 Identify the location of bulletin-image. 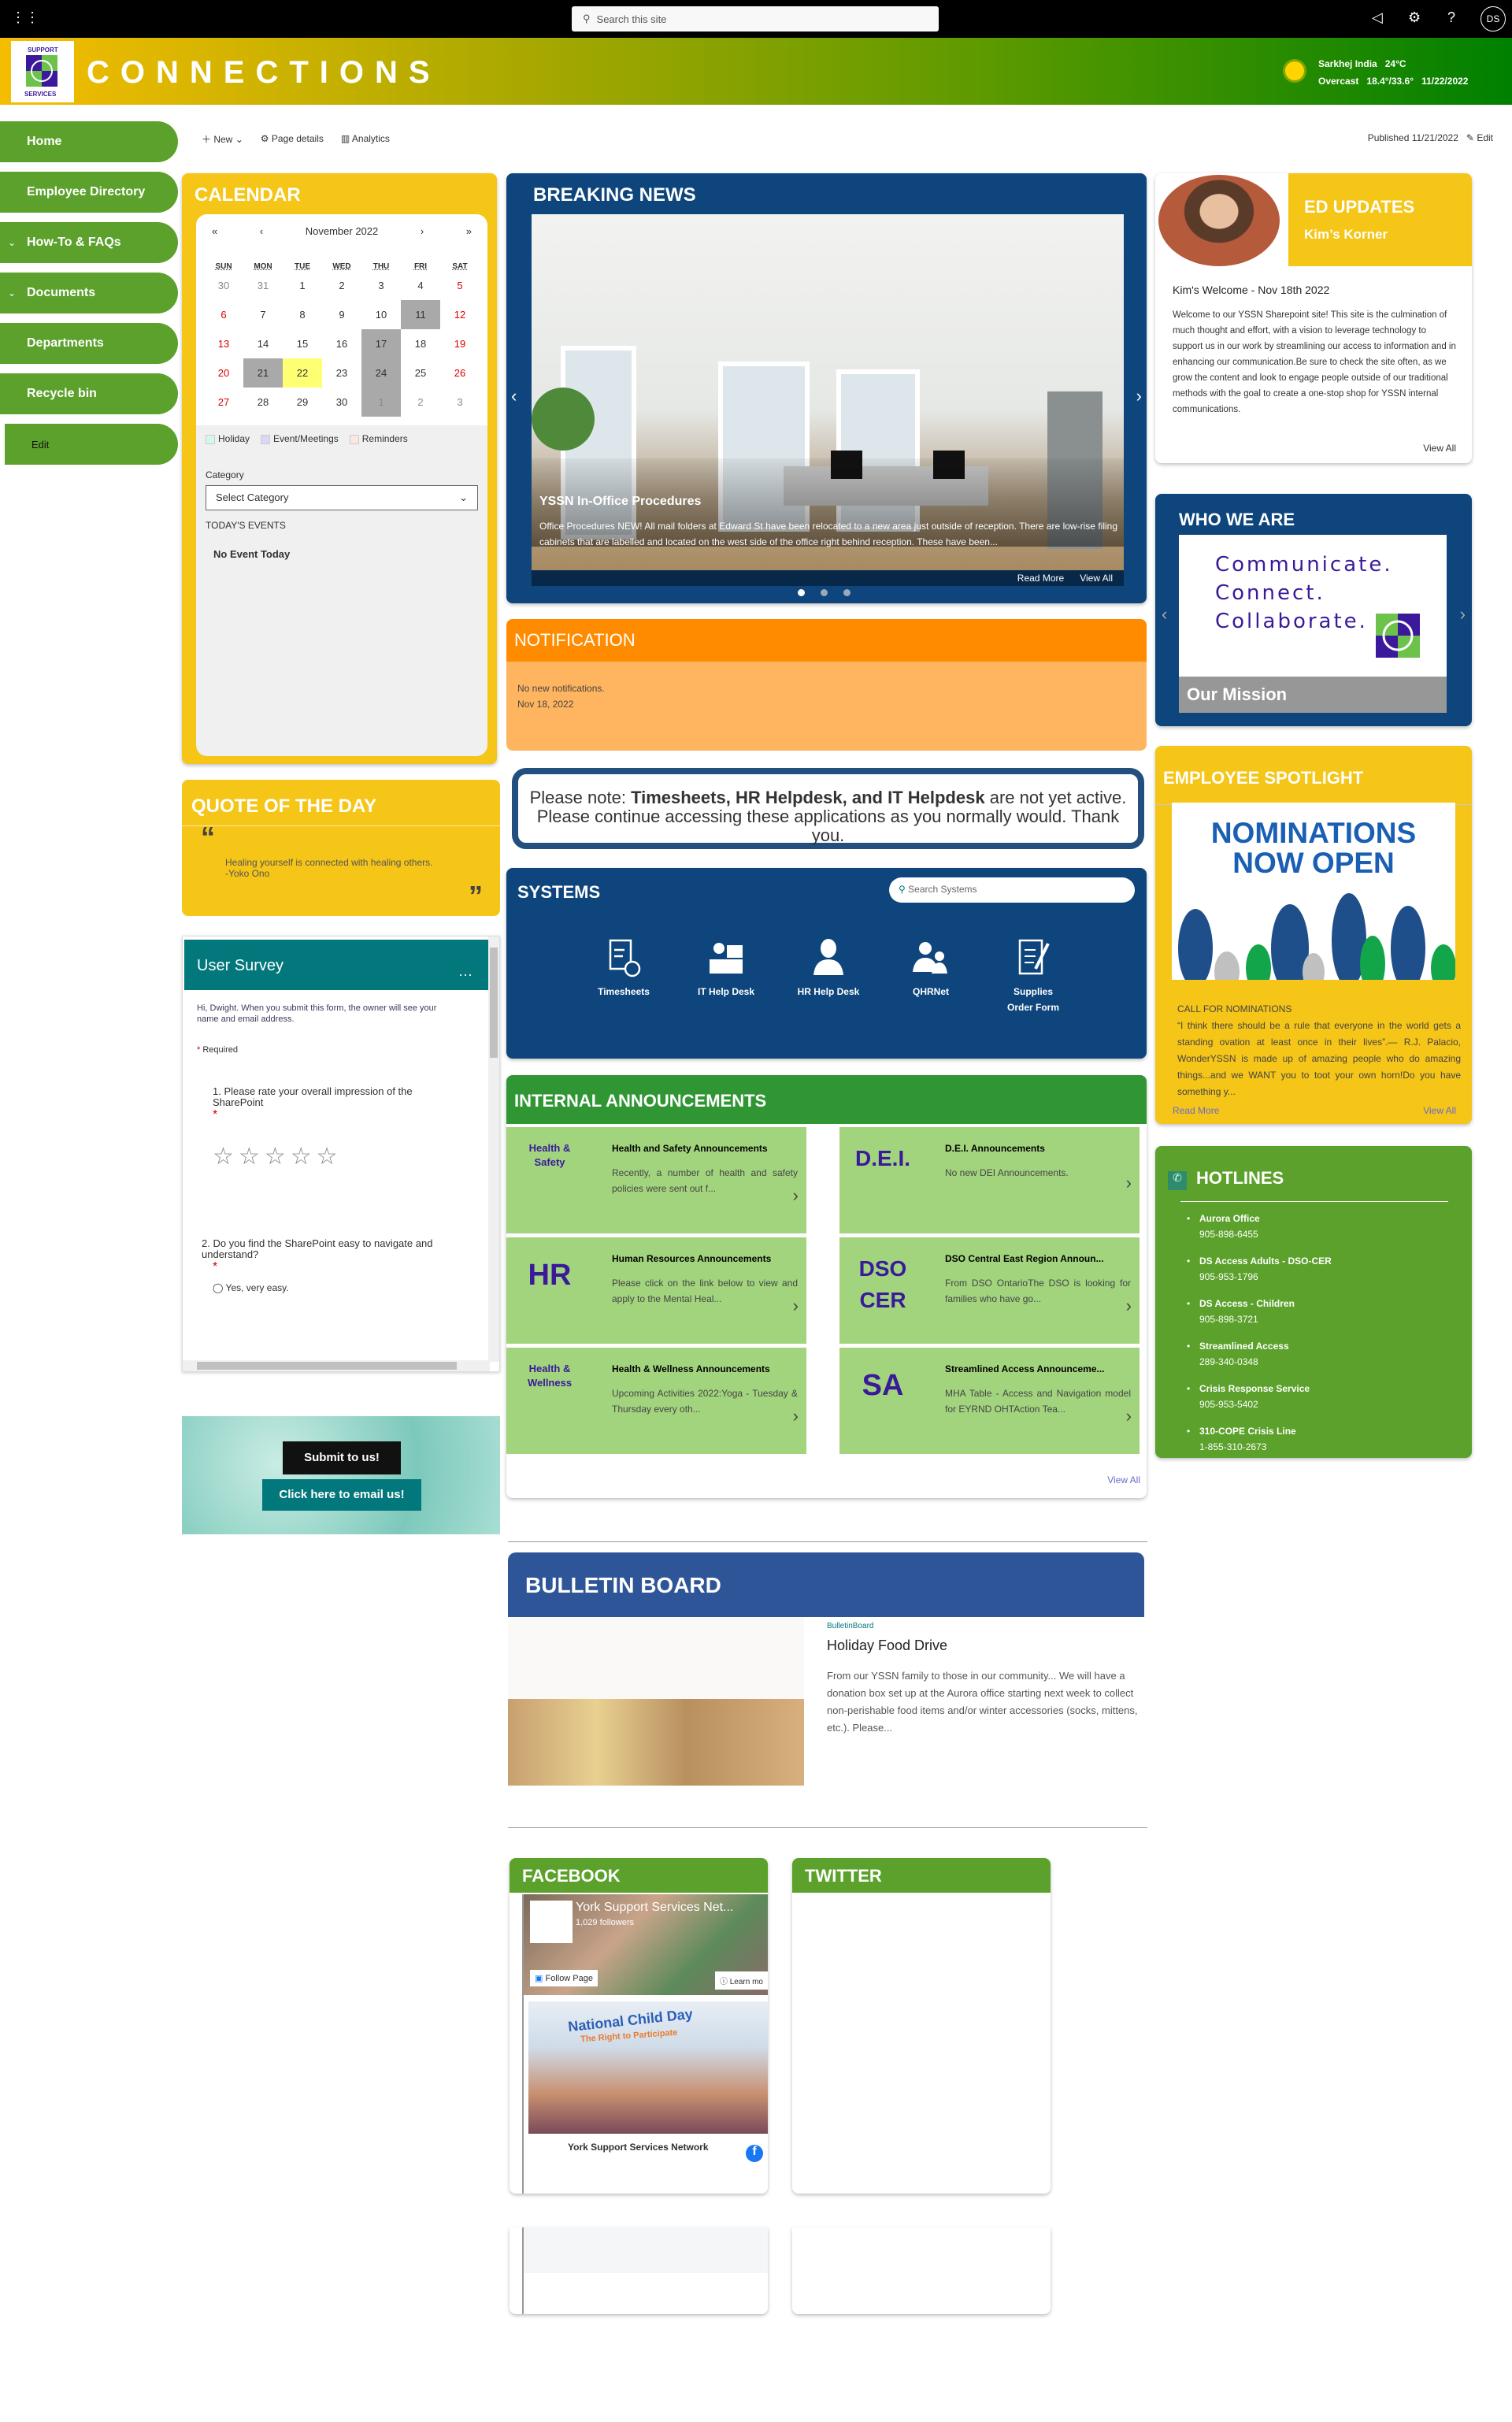
(656, 1701).